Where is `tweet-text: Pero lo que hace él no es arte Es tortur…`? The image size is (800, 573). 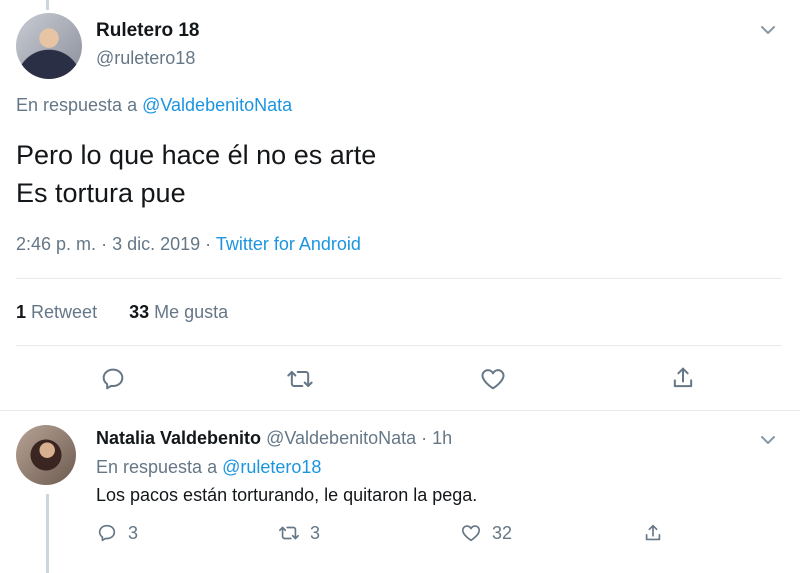
tweet-text: Pero lo que hace él no es arte Es tortur… is located at coordinates (196, 174).